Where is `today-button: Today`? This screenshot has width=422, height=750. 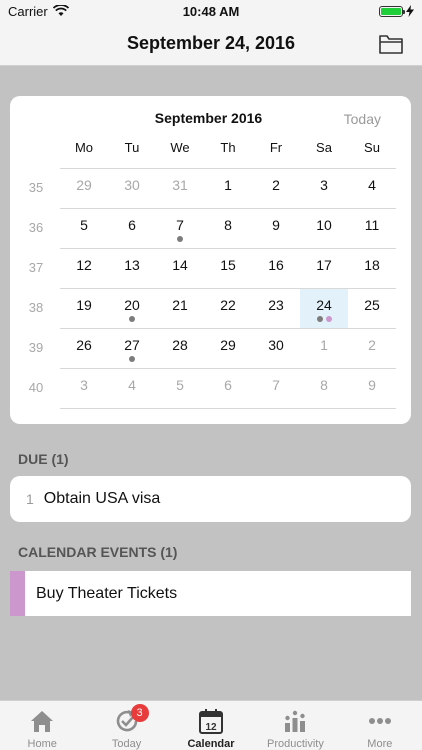 today-button: Today is located at coordinates (362, 119).